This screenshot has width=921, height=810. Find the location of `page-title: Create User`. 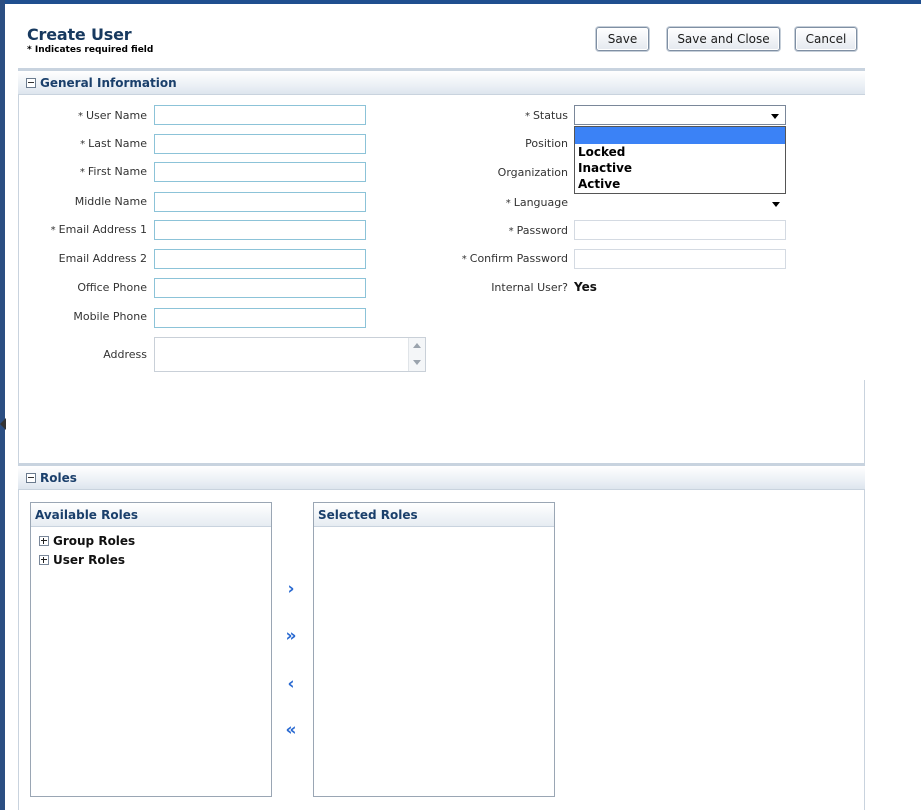

page-title: Create User is located at coordinates (79, 34).